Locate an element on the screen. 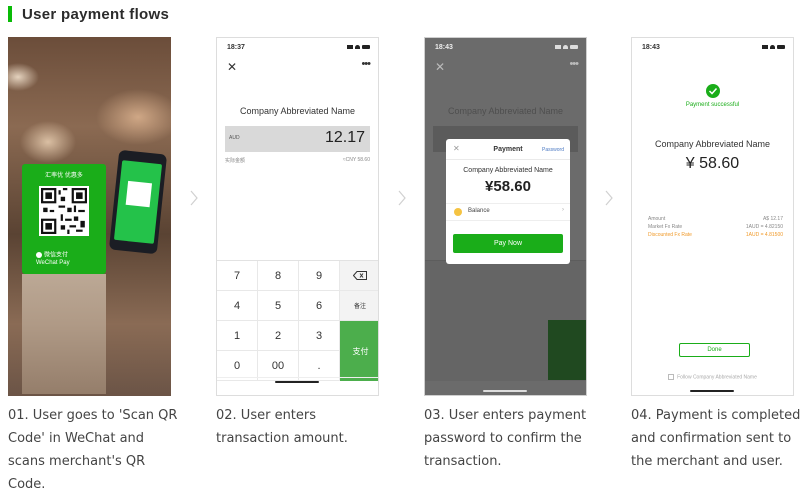 This screenshot has width=807, height=496. key-3: 3 is located at coordinates (319, 336).